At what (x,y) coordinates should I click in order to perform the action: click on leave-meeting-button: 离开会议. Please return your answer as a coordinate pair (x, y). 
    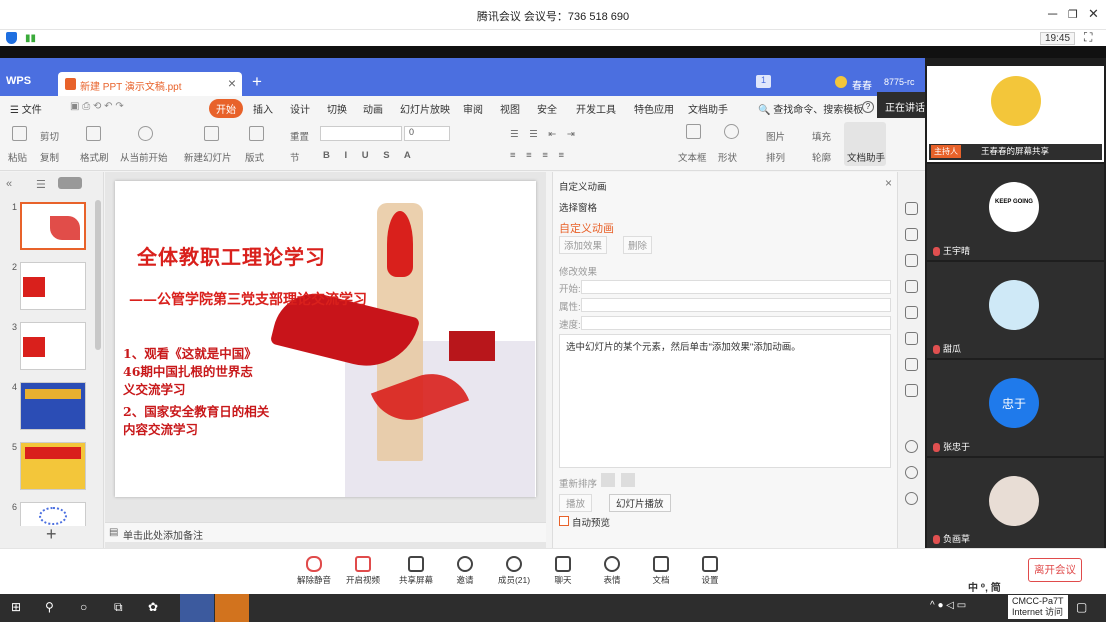
    Looking at the image, I should click on (1055, 570).